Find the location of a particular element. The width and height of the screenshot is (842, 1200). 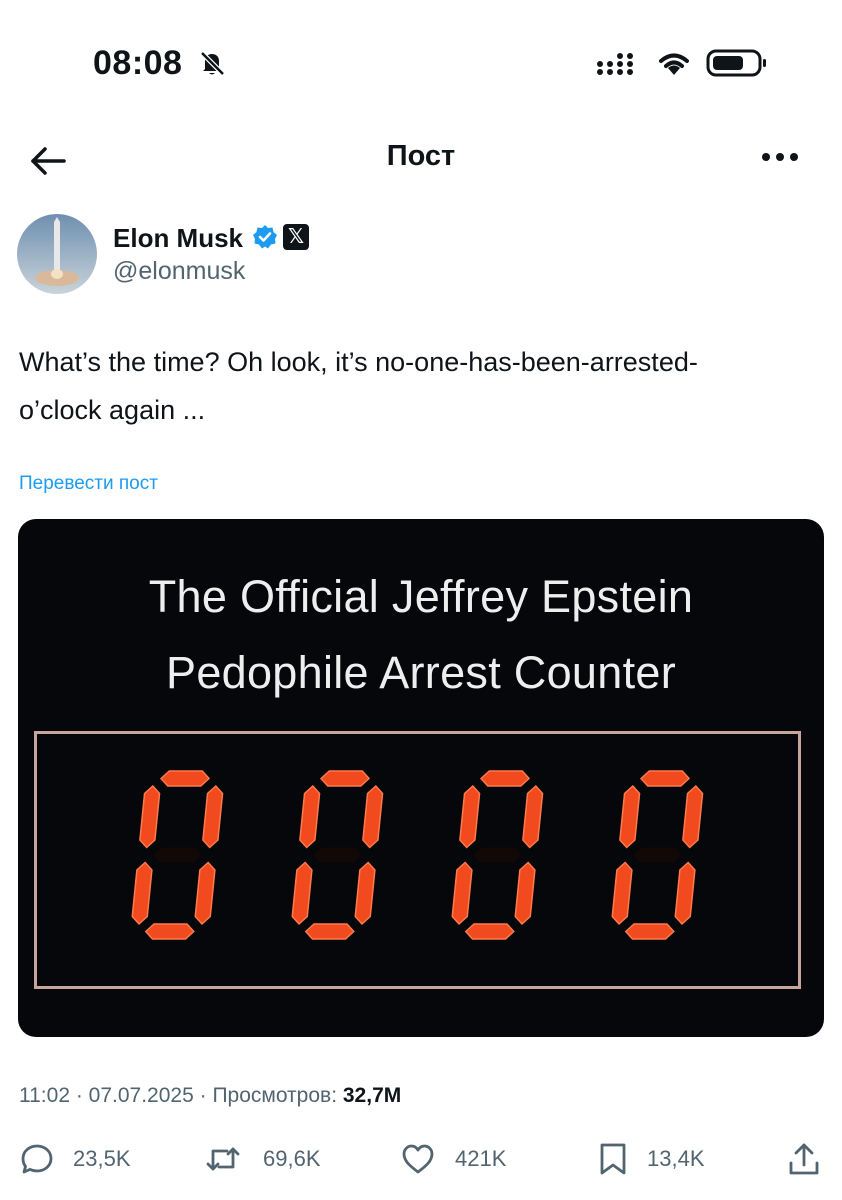

avatar-rocket-image is located at coordinates (57, 254).